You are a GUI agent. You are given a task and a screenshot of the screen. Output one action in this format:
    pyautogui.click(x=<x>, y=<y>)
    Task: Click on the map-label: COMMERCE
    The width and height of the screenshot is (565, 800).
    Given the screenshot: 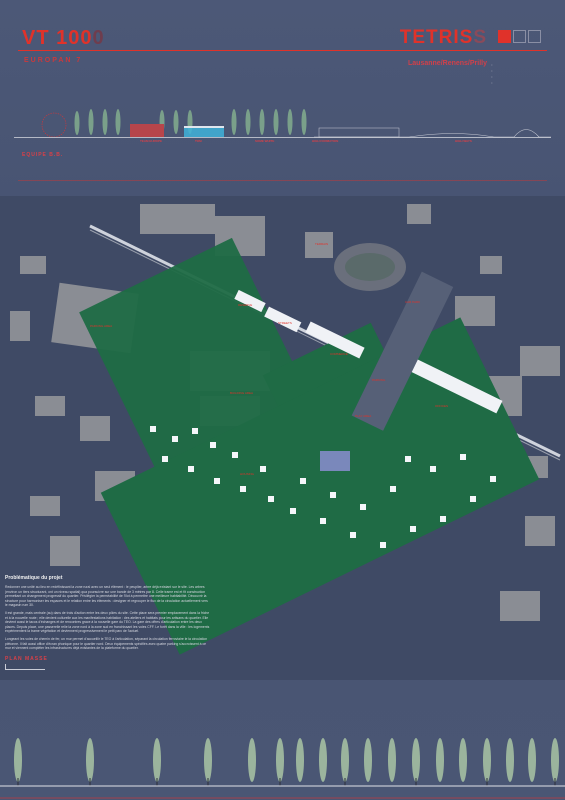 What is the action you would take?
    pyautogui.click(x=339, y=354)
    